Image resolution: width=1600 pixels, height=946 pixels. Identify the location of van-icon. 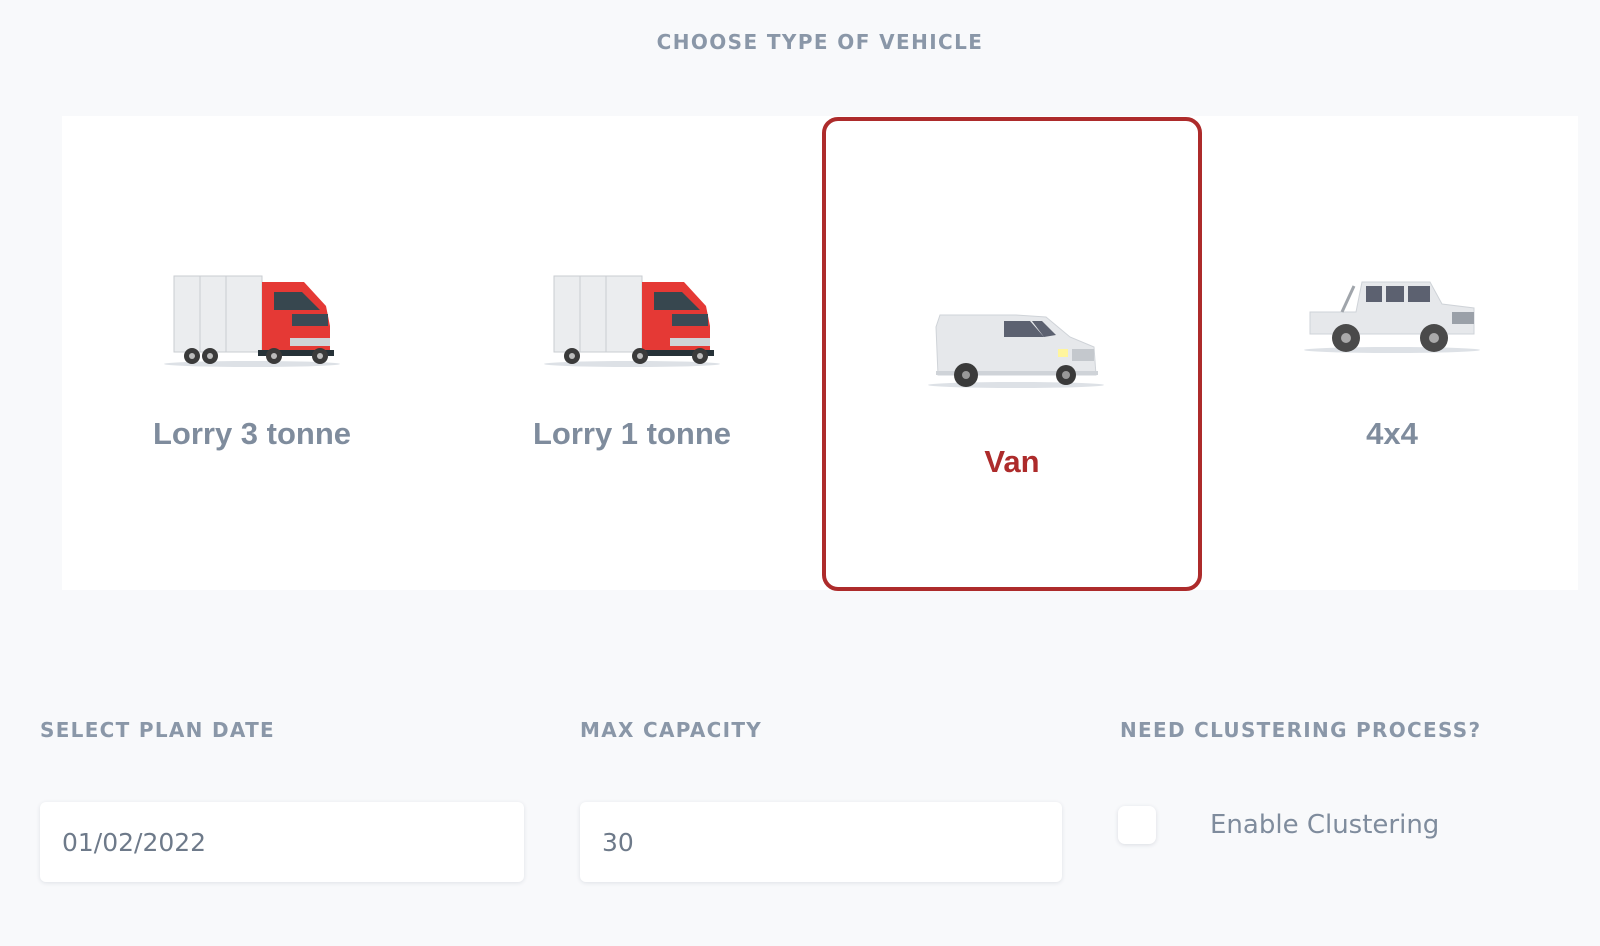
(1016, 351).